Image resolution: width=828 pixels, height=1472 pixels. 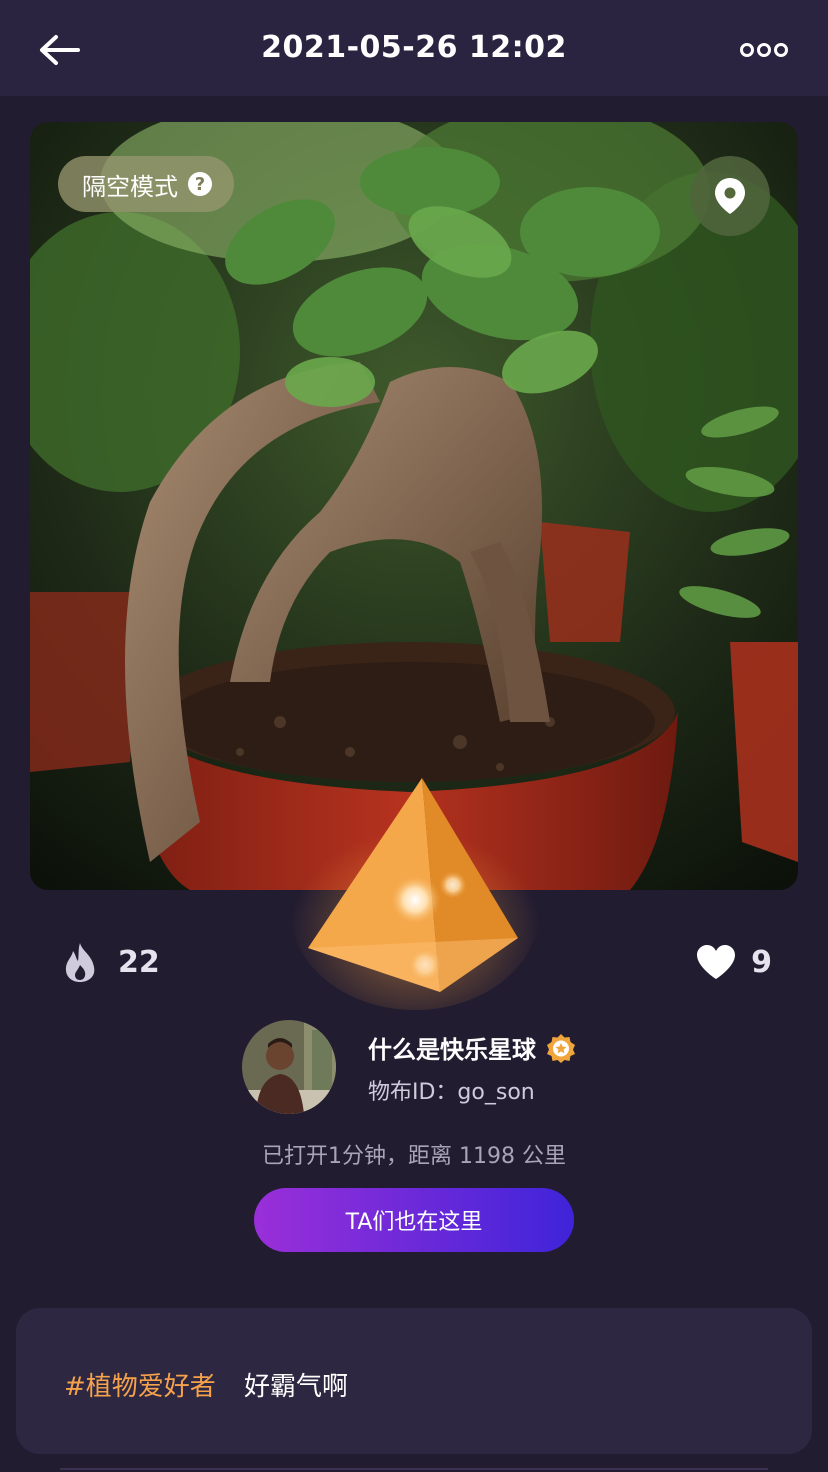 What do you see at coordinates (414, 1220) in the screenshot?
I see `here-too-button: TA们也在这里` at bounding box center [414, 1220].